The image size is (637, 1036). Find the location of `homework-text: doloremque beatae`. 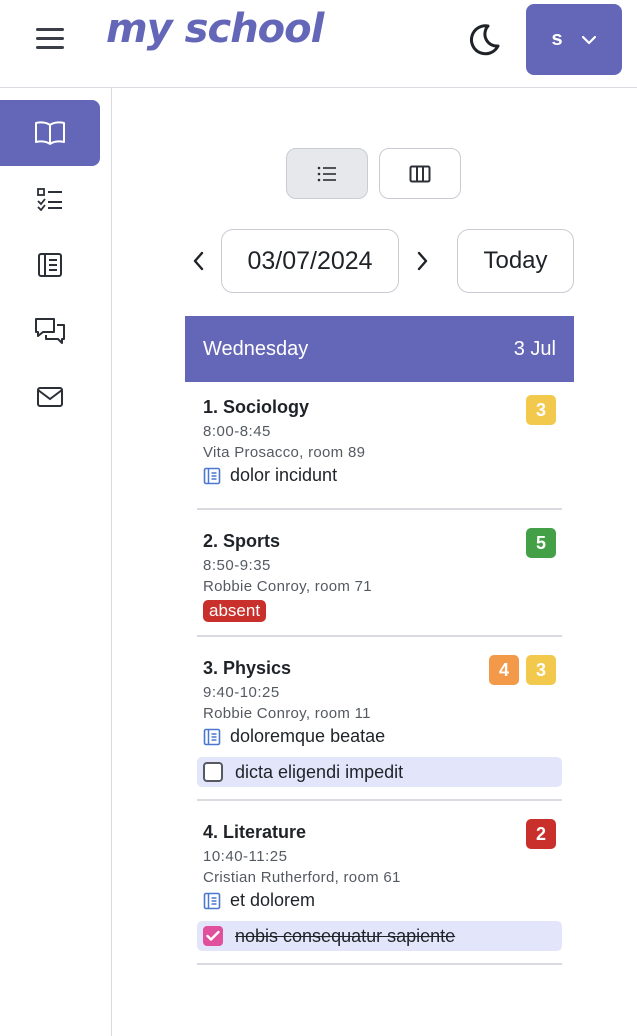

homework-text: doloremque beatae is located at coordinates (308, 736).